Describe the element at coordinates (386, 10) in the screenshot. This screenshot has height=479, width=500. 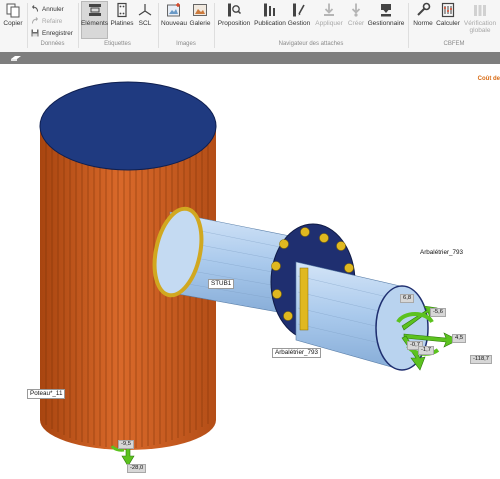
I see `manager-icon` at that location.